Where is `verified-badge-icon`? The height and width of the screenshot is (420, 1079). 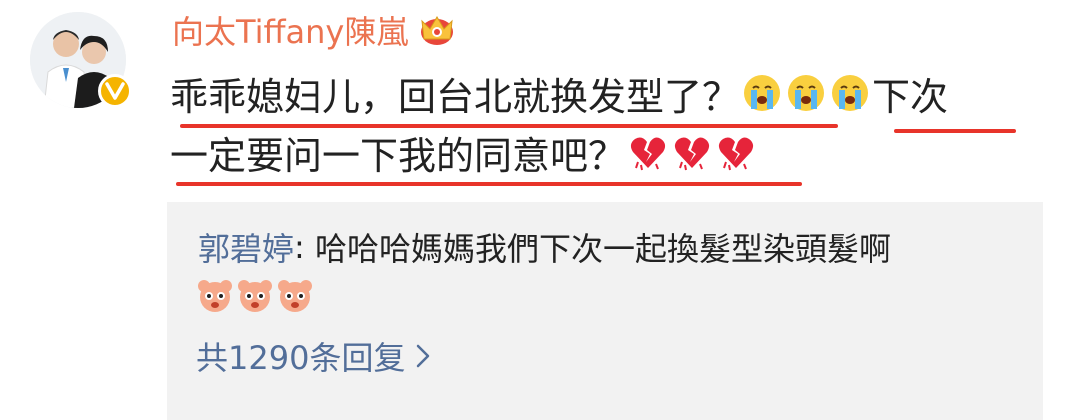 verified-badge-icon is located at coordinates (115, 91).